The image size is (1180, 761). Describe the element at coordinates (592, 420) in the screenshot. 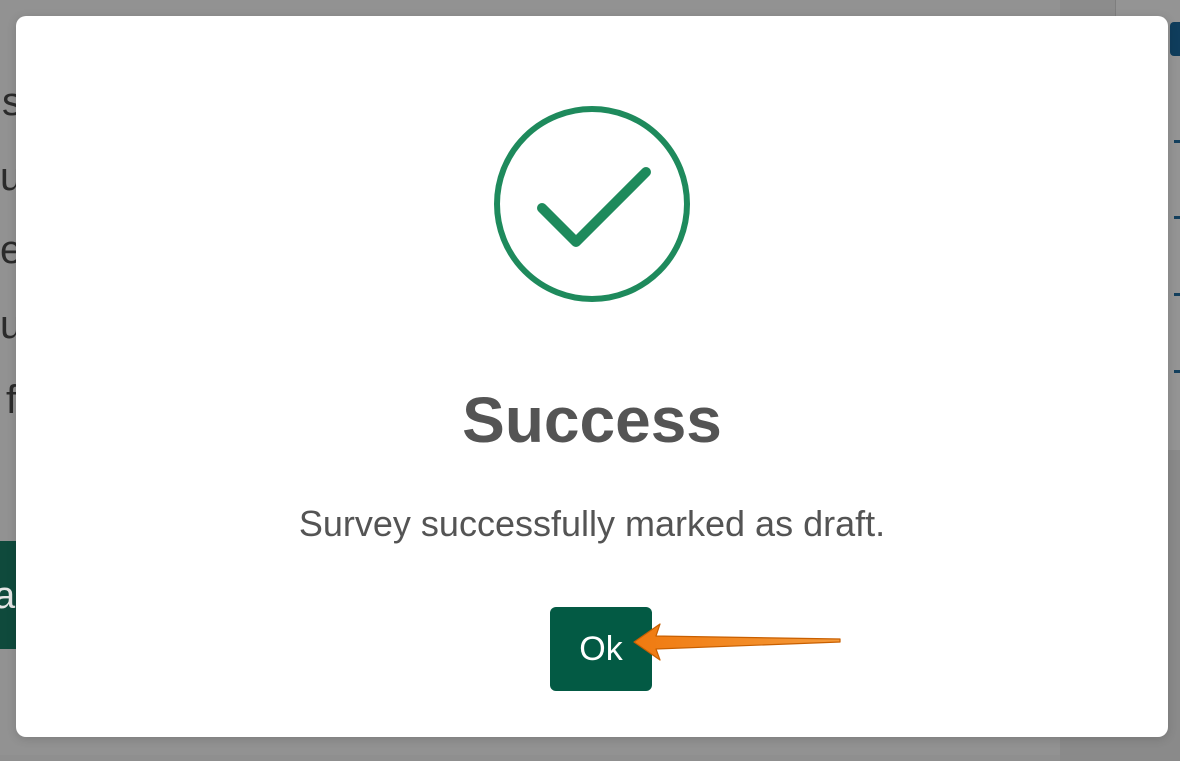

I see `dialog-title: Success` at that location.